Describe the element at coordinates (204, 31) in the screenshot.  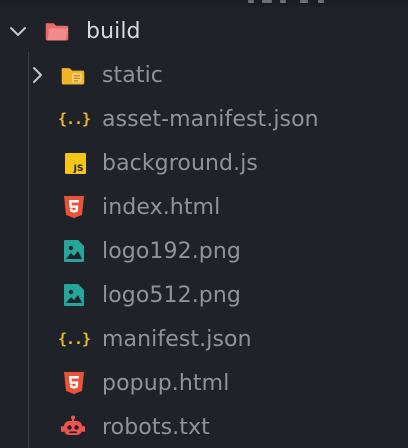
I see `tree-folder-build: build` at that location.